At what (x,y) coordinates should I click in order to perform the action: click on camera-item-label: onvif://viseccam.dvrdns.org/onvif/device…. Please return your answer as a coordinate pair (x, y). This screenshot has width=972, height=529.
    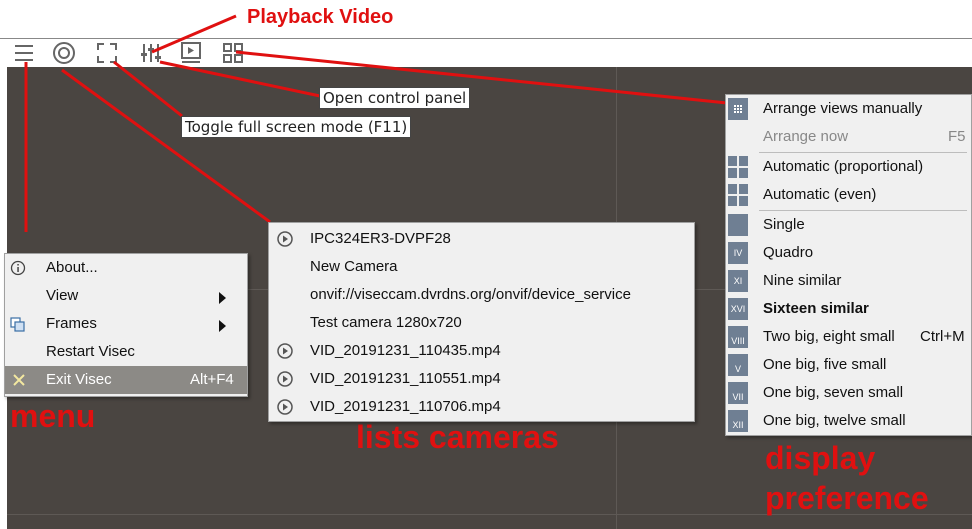
    Looking at the image, I should click on (470, 294).